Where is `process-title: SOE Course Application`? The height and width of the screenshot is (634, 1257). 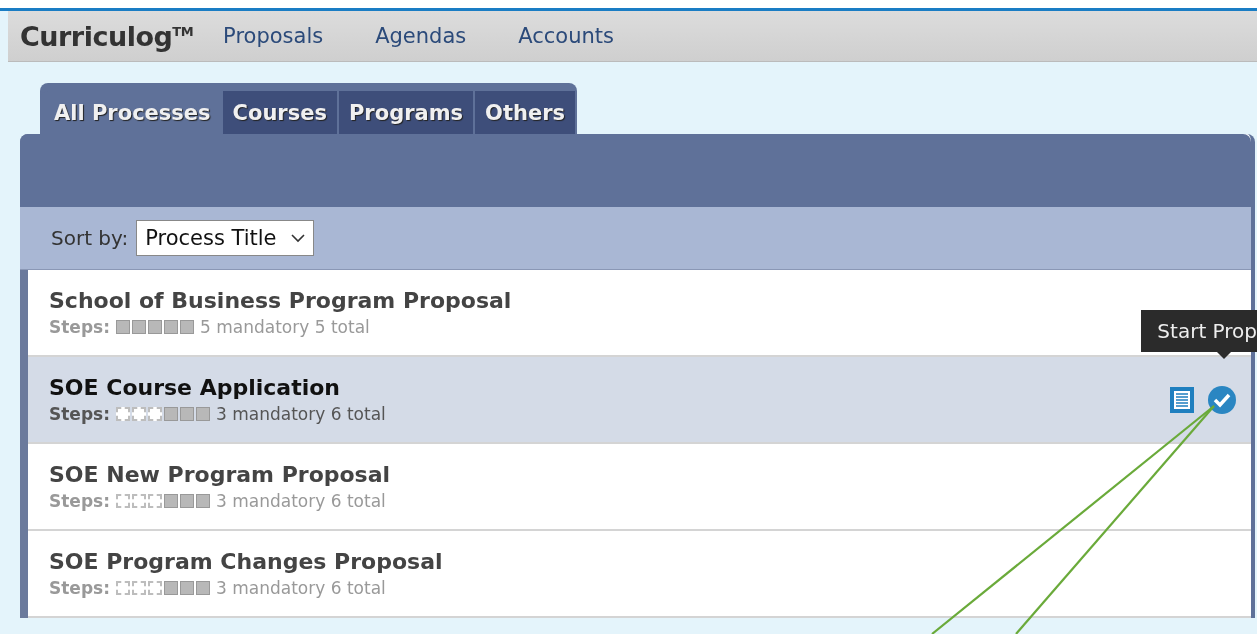 process-title: SOE Course Application is located at coordinates (195, 387).